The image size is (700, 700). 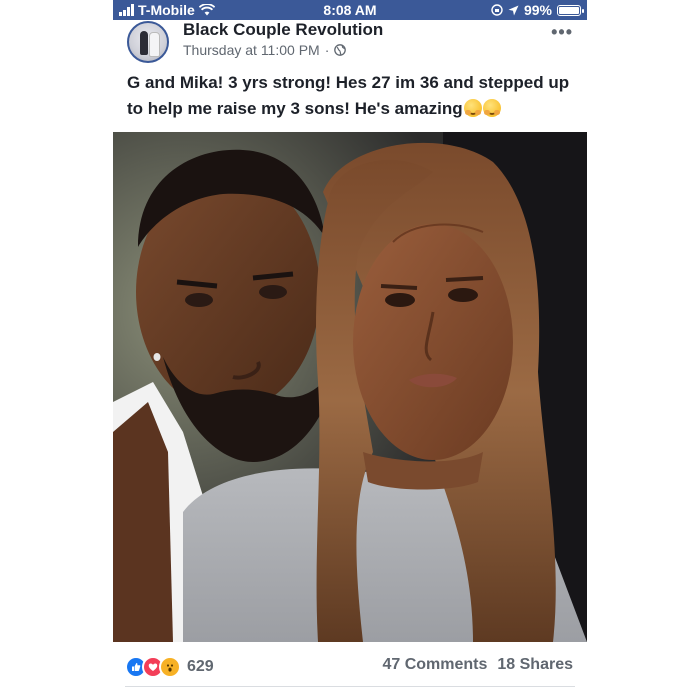 I want to click on battery-fill, so click(x=569, y=10).